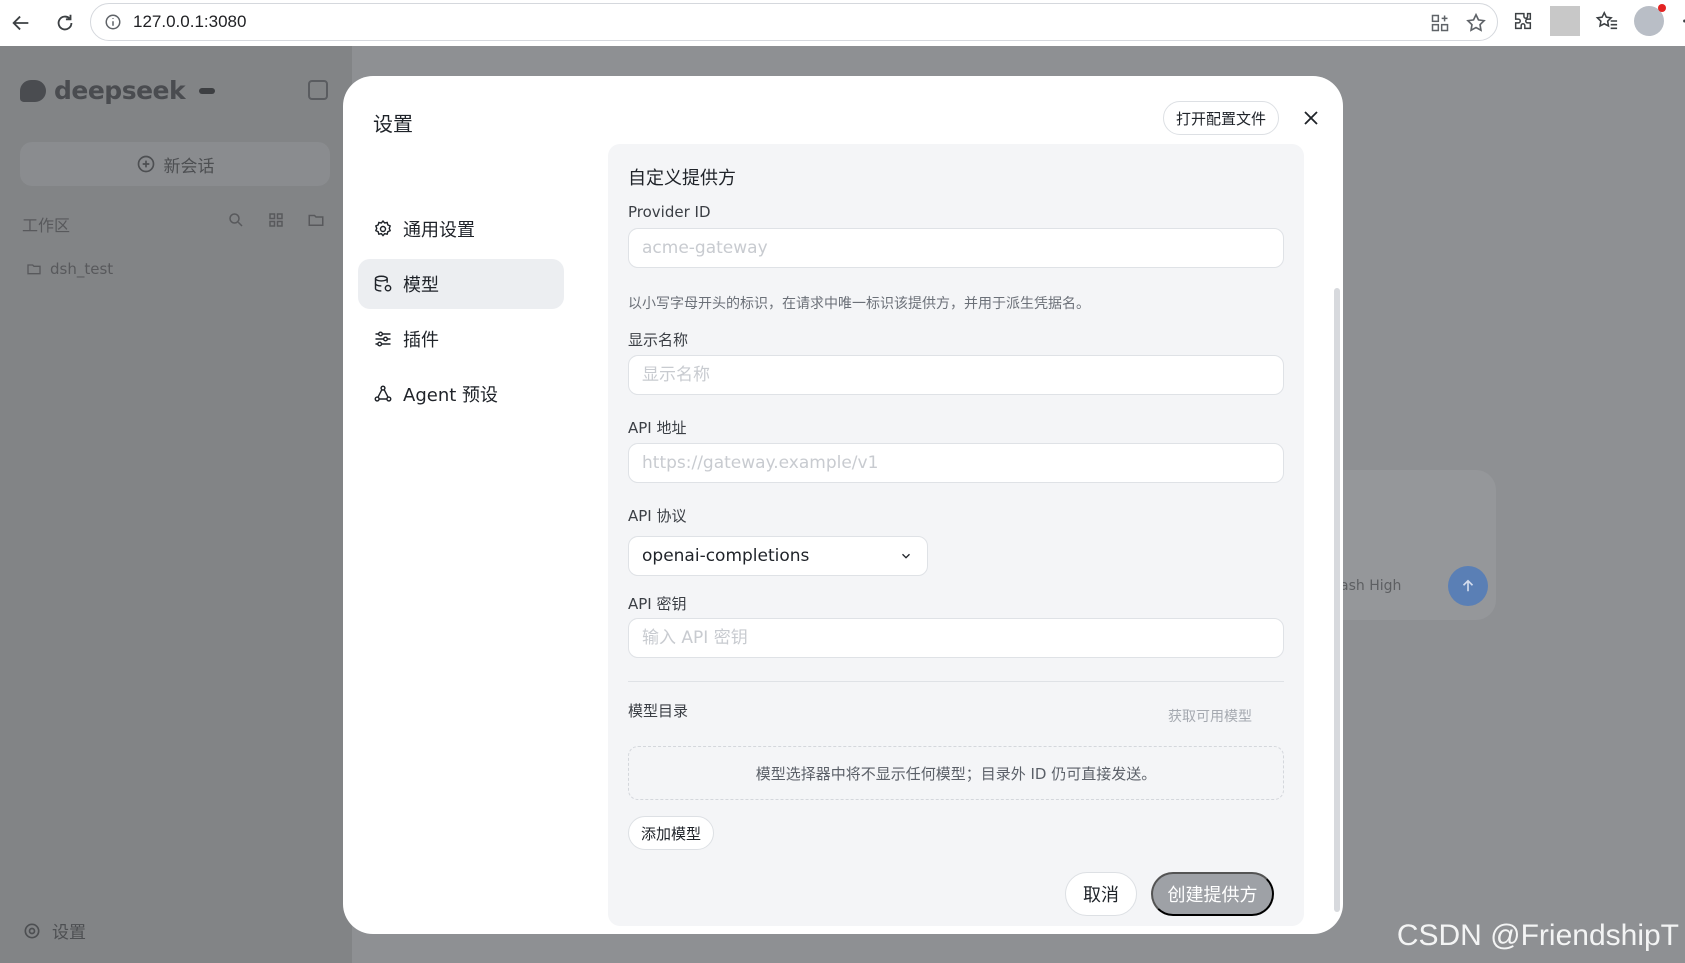  What do you see at coordinates (956, 638) in the screenshot?
I see `api-key-input` at bounding box center [956, 638].